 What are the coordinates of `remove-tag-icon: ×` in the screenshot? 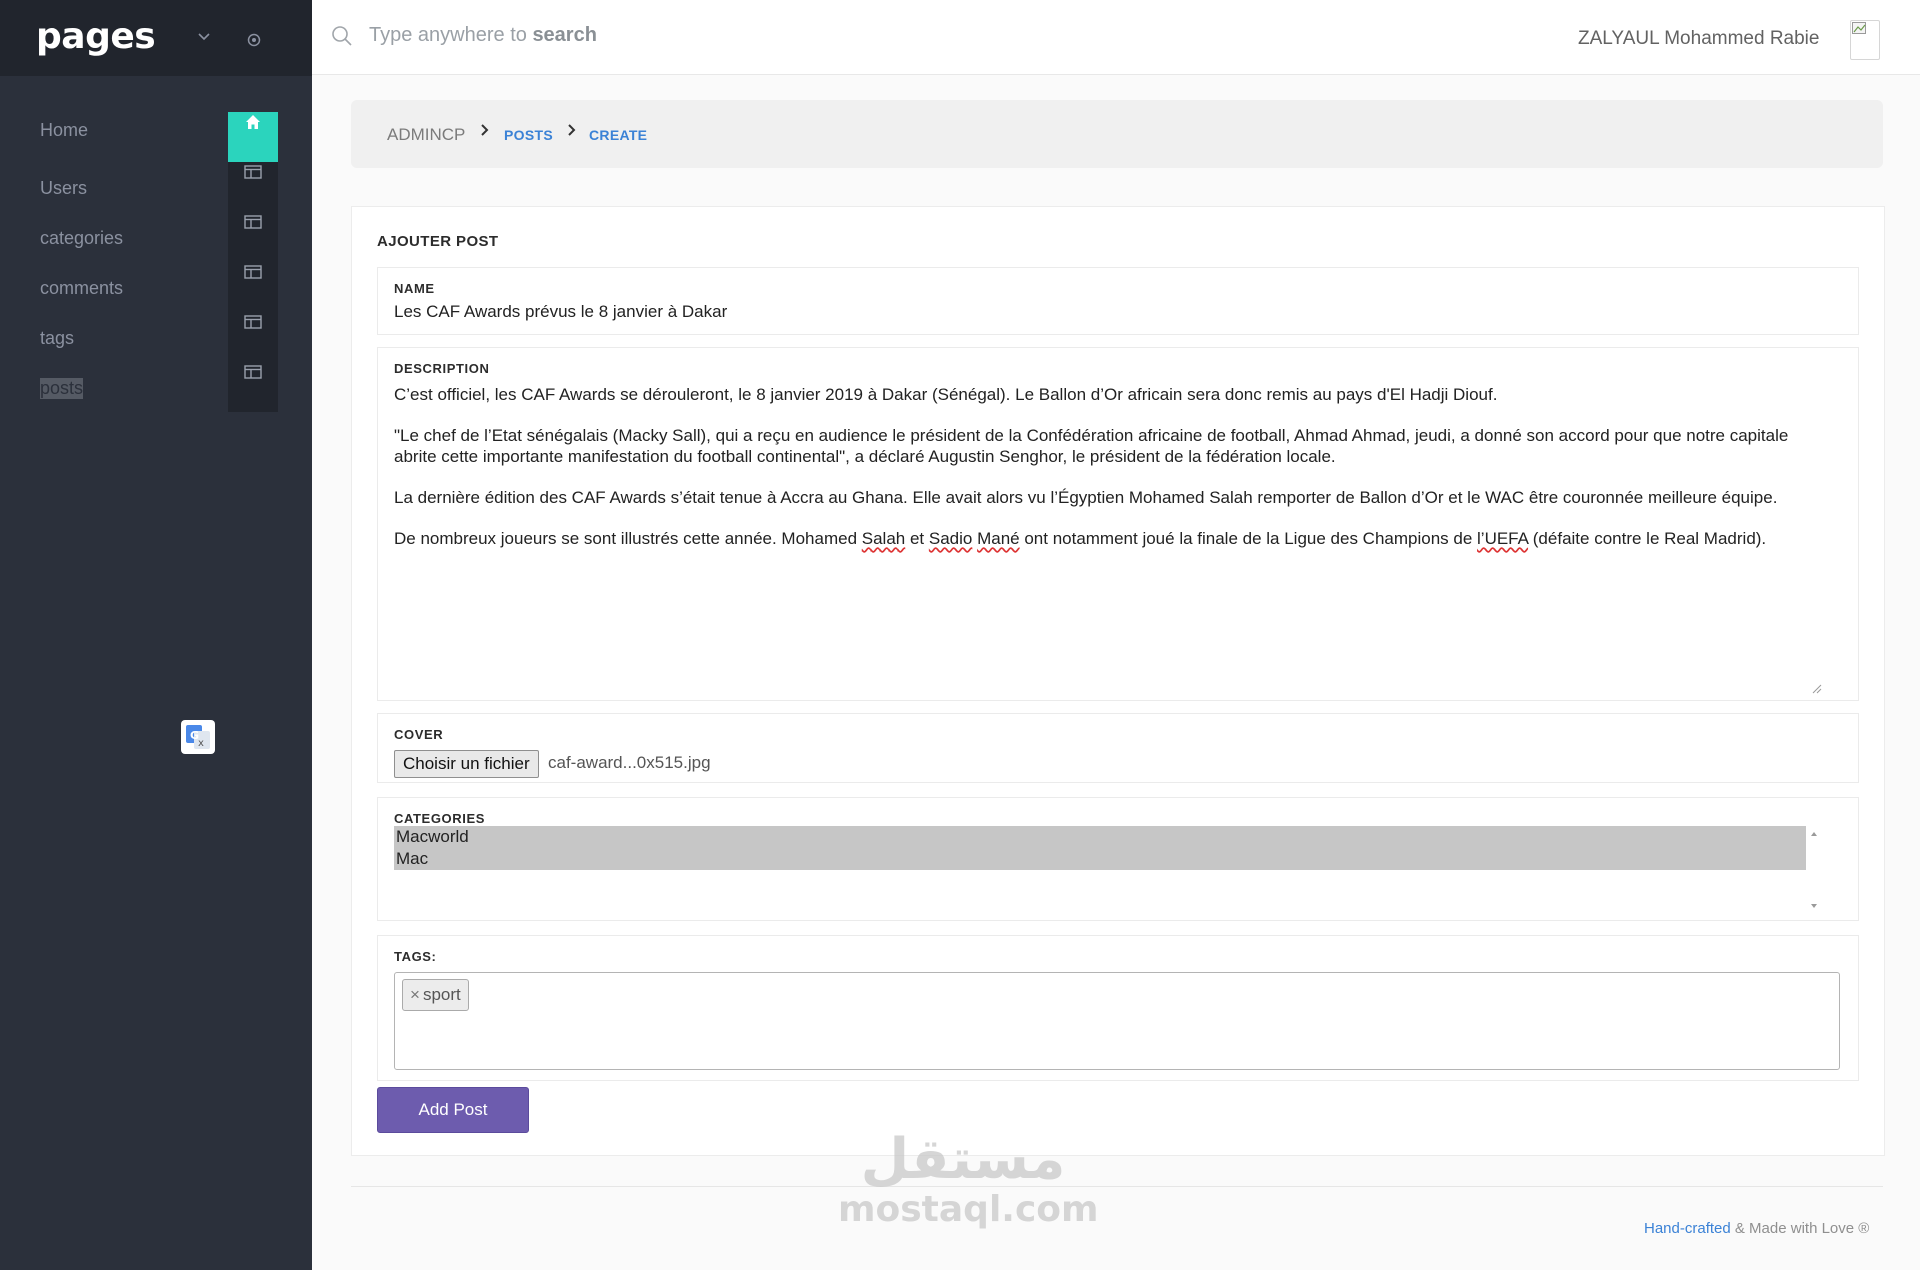 It's located at (415, 994).